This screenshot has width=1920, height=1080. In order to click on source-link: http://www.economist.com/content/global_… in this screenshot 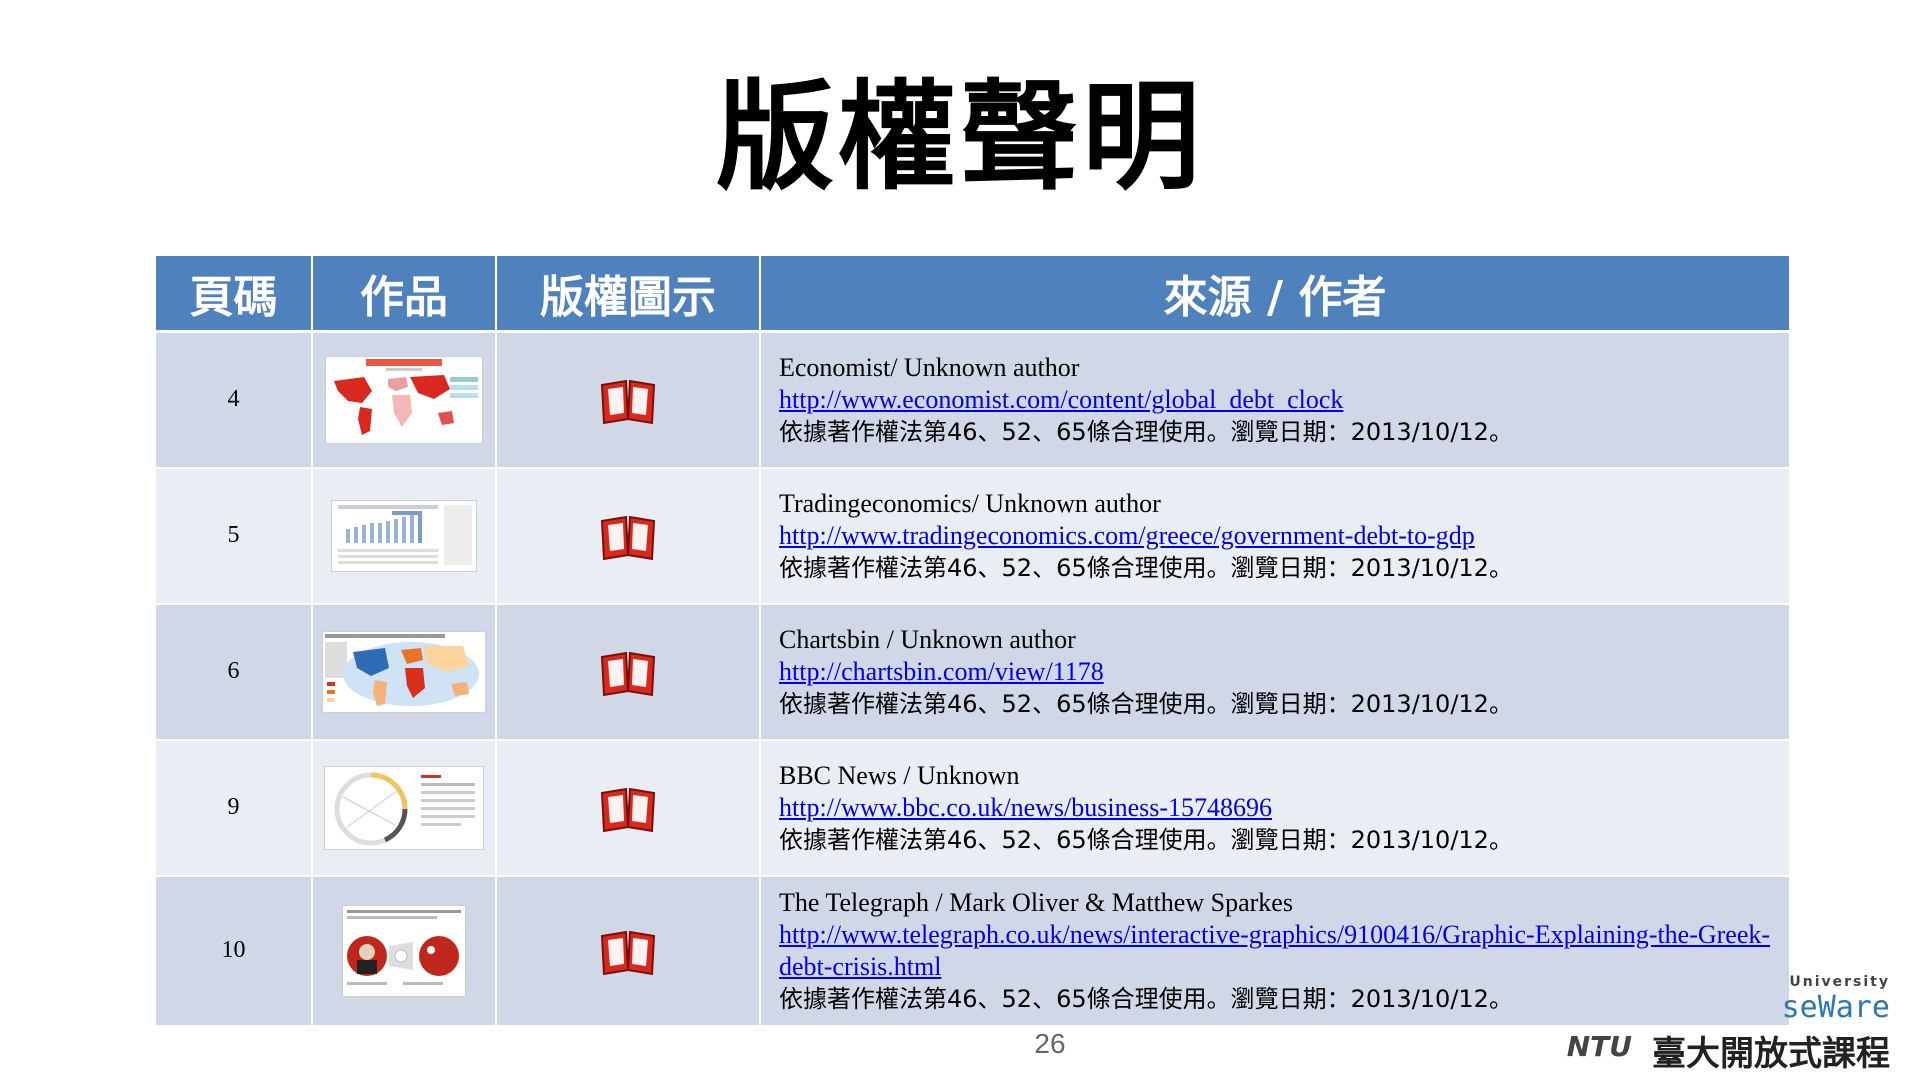, I will do `click(1277, 400)`.